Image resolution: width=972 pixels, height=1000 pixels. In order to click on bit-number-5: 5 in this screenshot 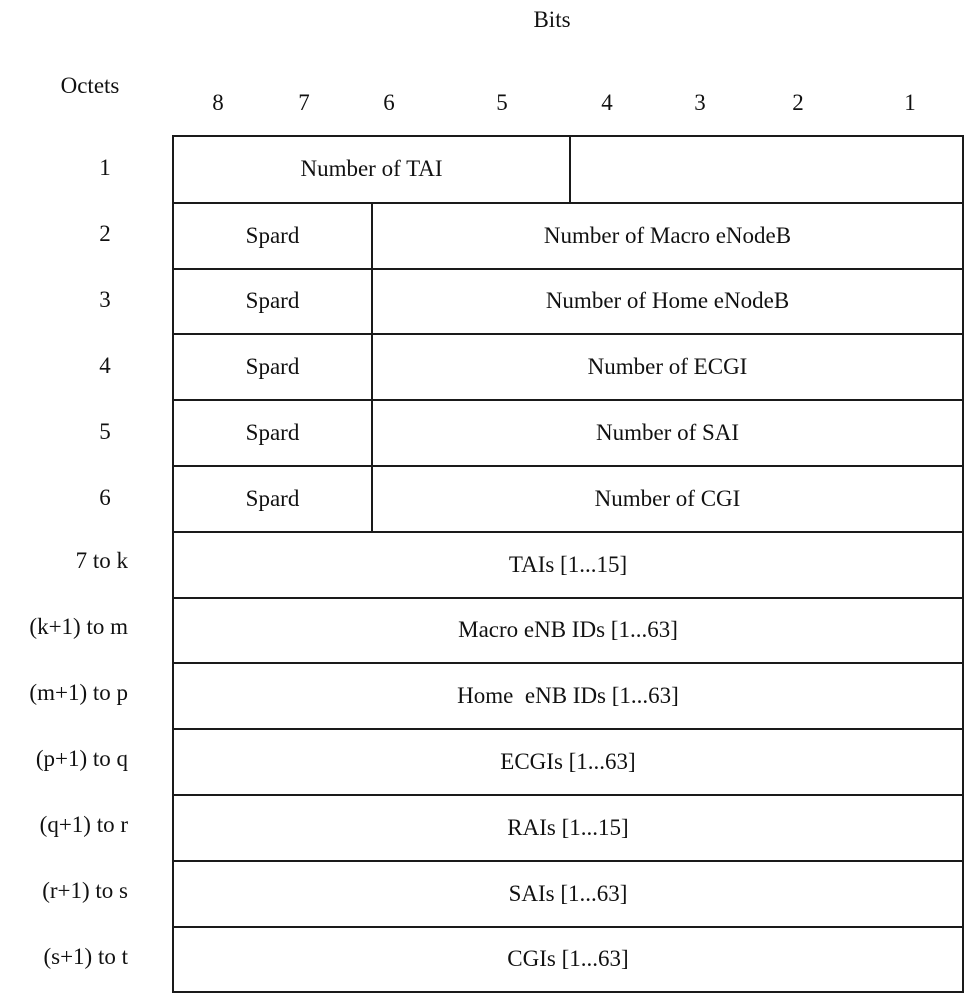, I will do `click(502, 102)`.